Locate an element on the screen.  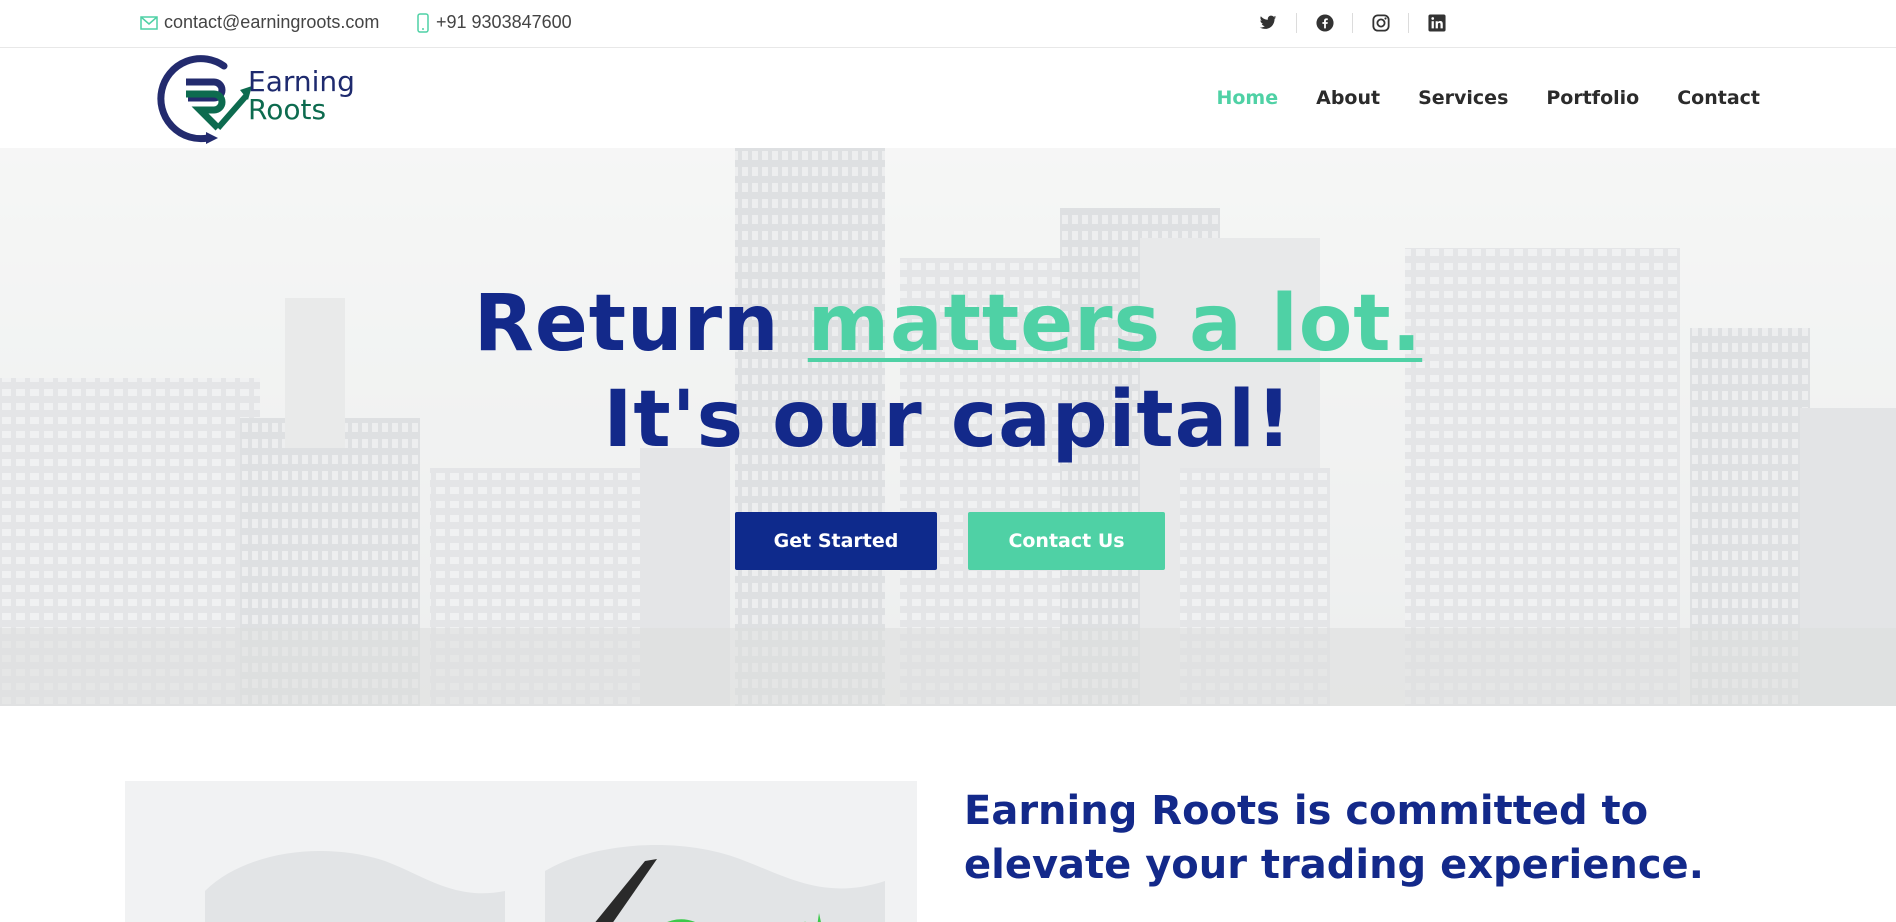
linkedin-link is located at coordinates (1436, 22).